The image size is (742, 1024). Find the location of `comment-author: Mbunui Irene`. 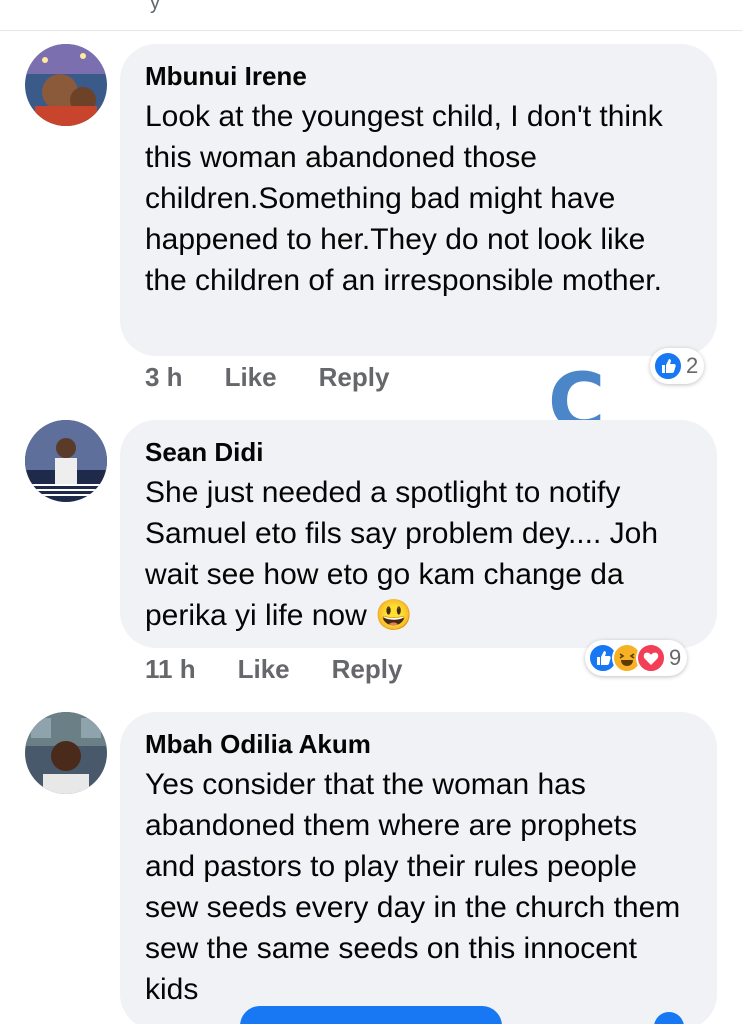

comment-author: Mbunui Irene is located at coordinates (418, 76).